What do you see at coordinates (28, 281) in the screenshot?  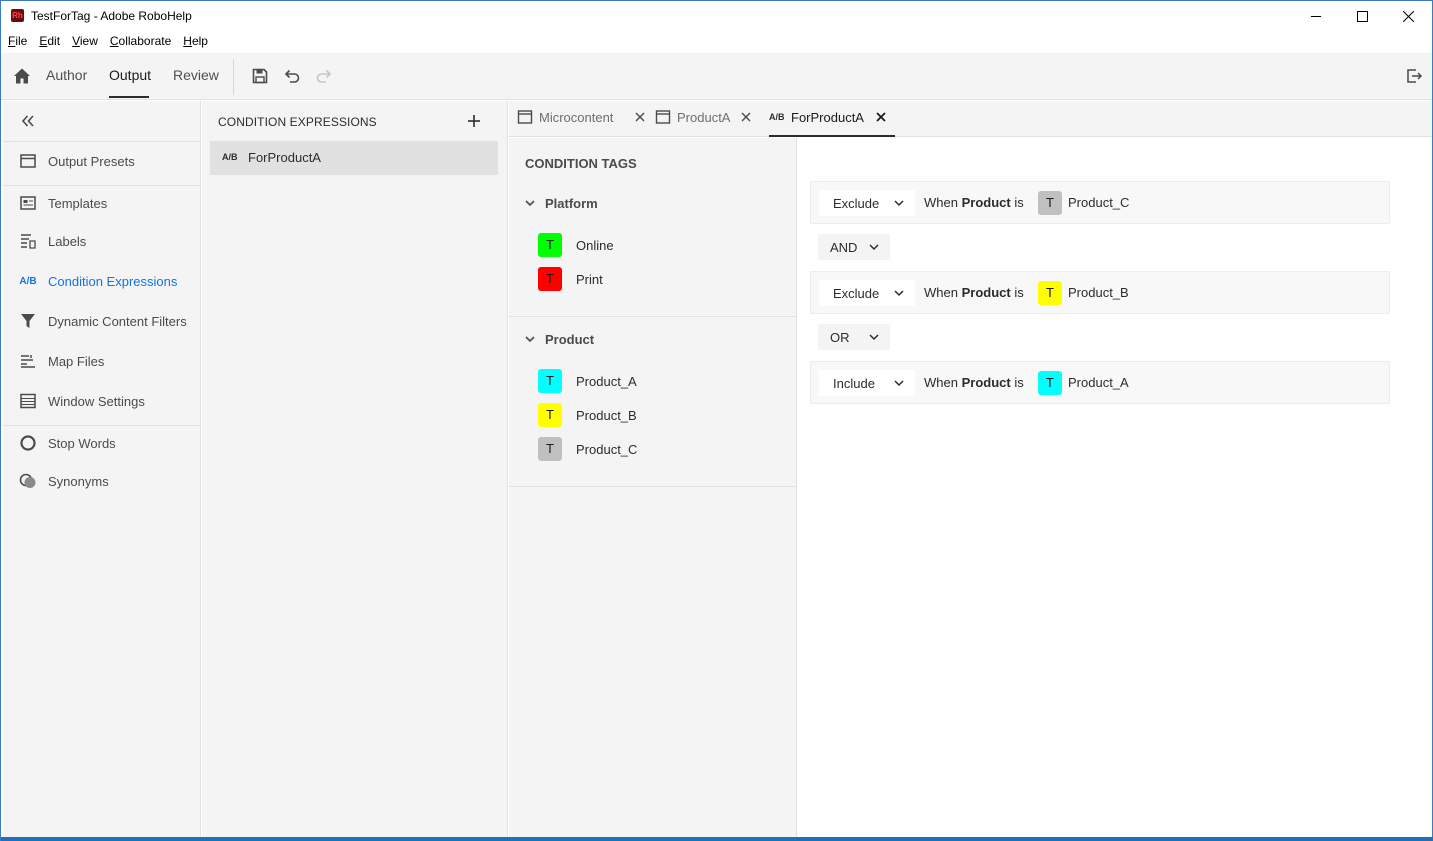 I see `ab-icon: A/B` at bounding box center [28, 281].